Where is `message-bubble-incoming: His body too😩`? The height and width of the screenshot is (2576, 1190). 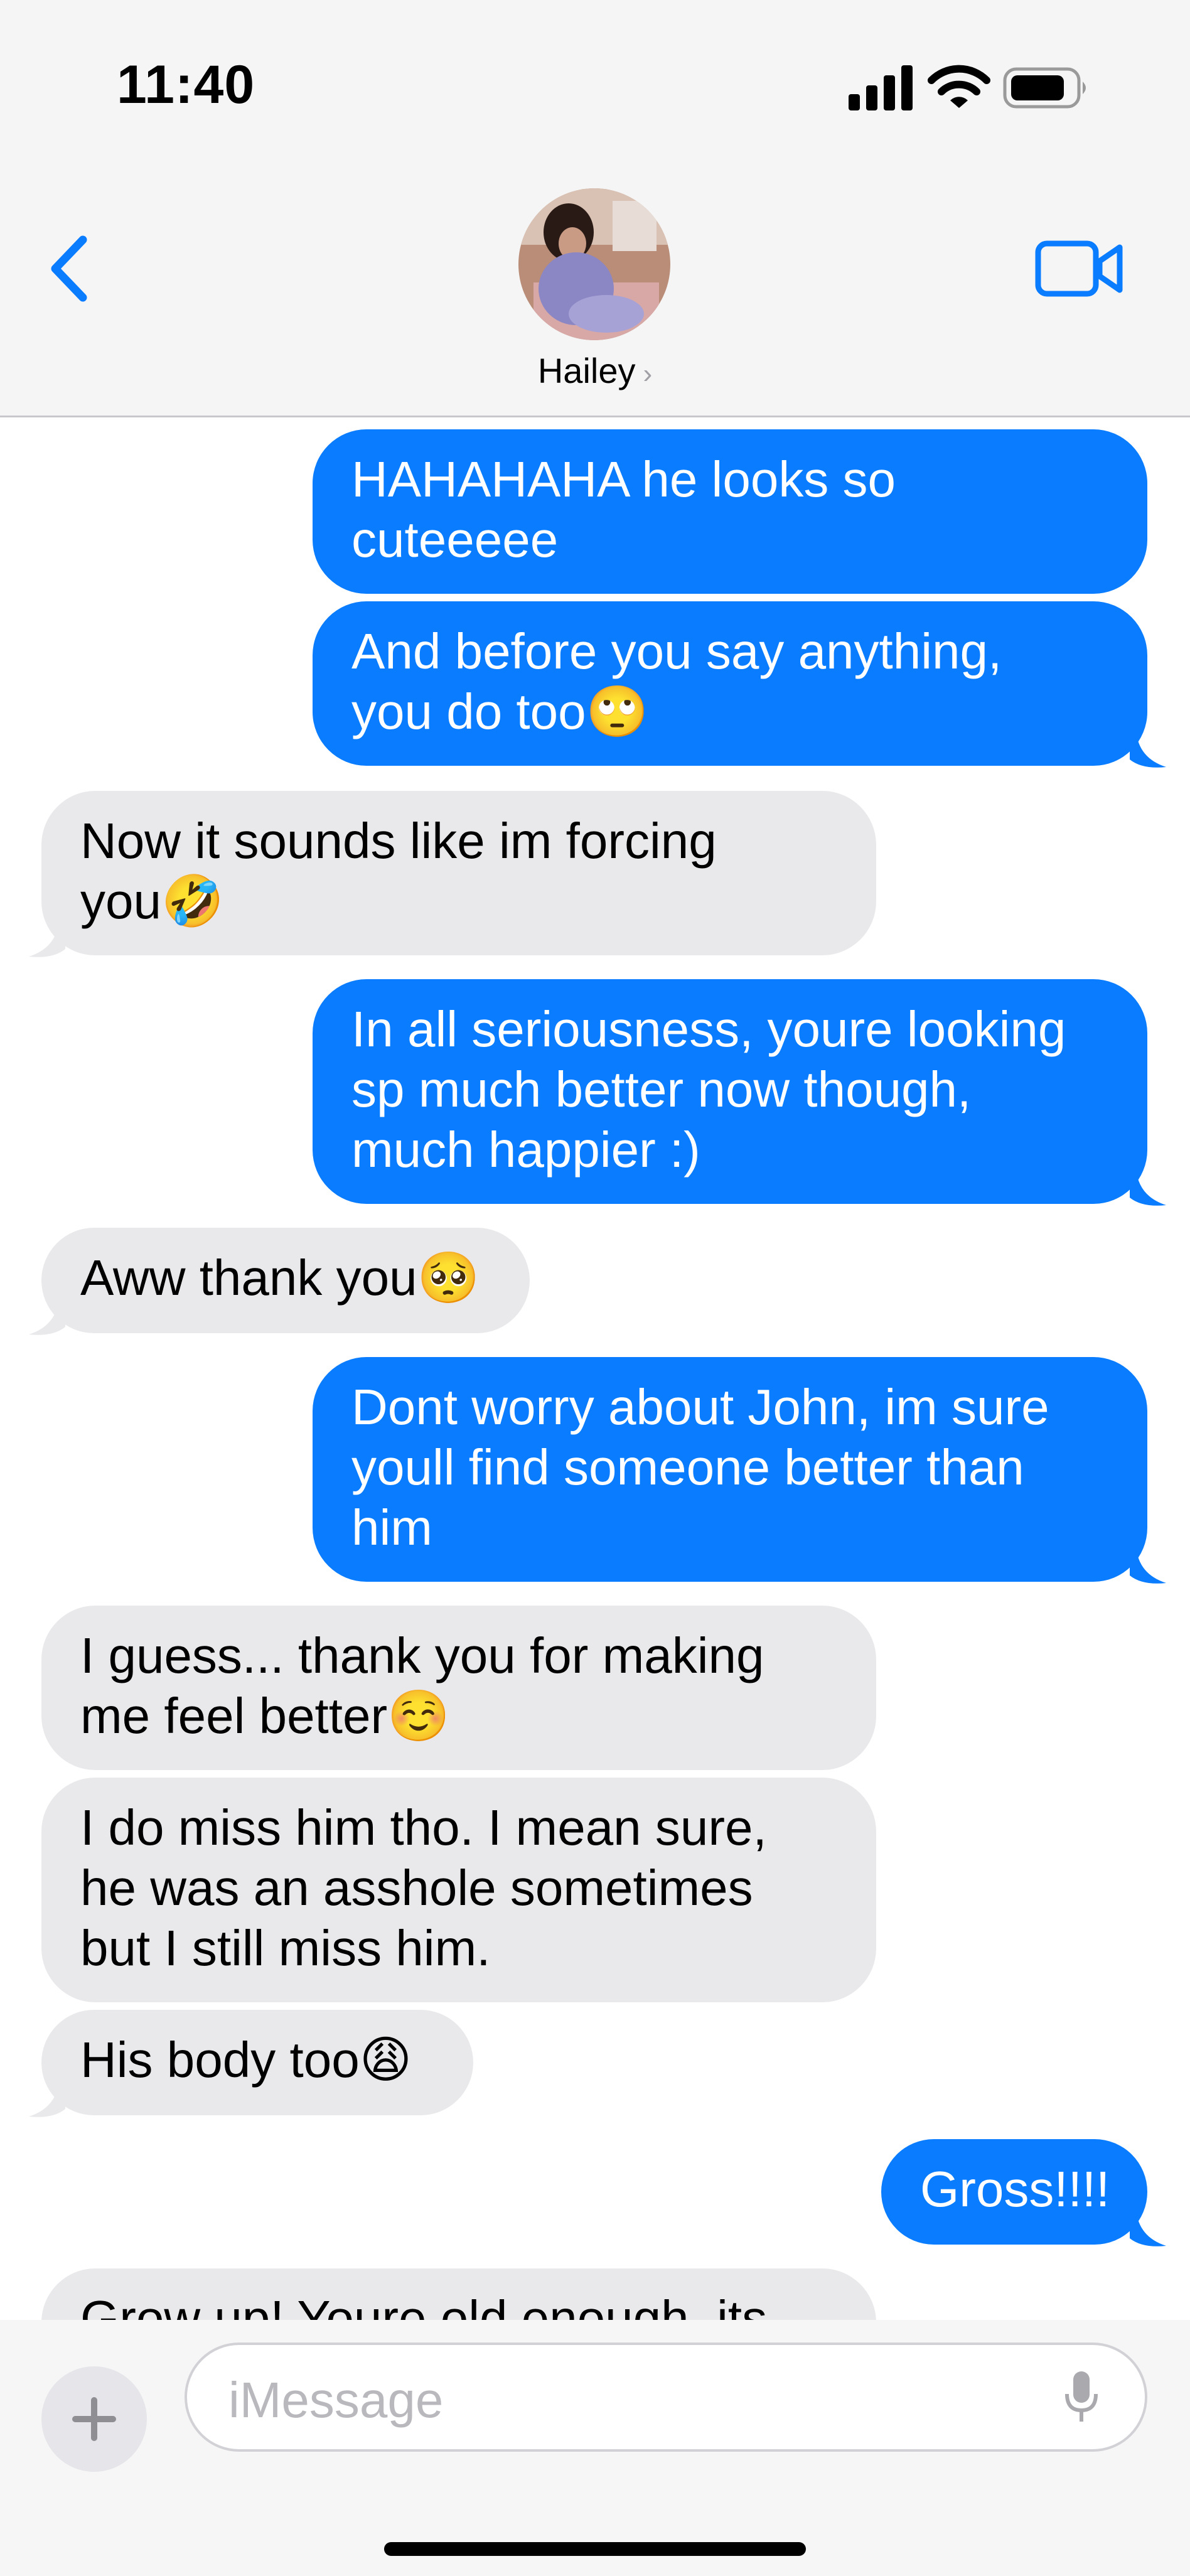 message-bubble-incoming: His body too😩 is located at coordinates (257, 2062).